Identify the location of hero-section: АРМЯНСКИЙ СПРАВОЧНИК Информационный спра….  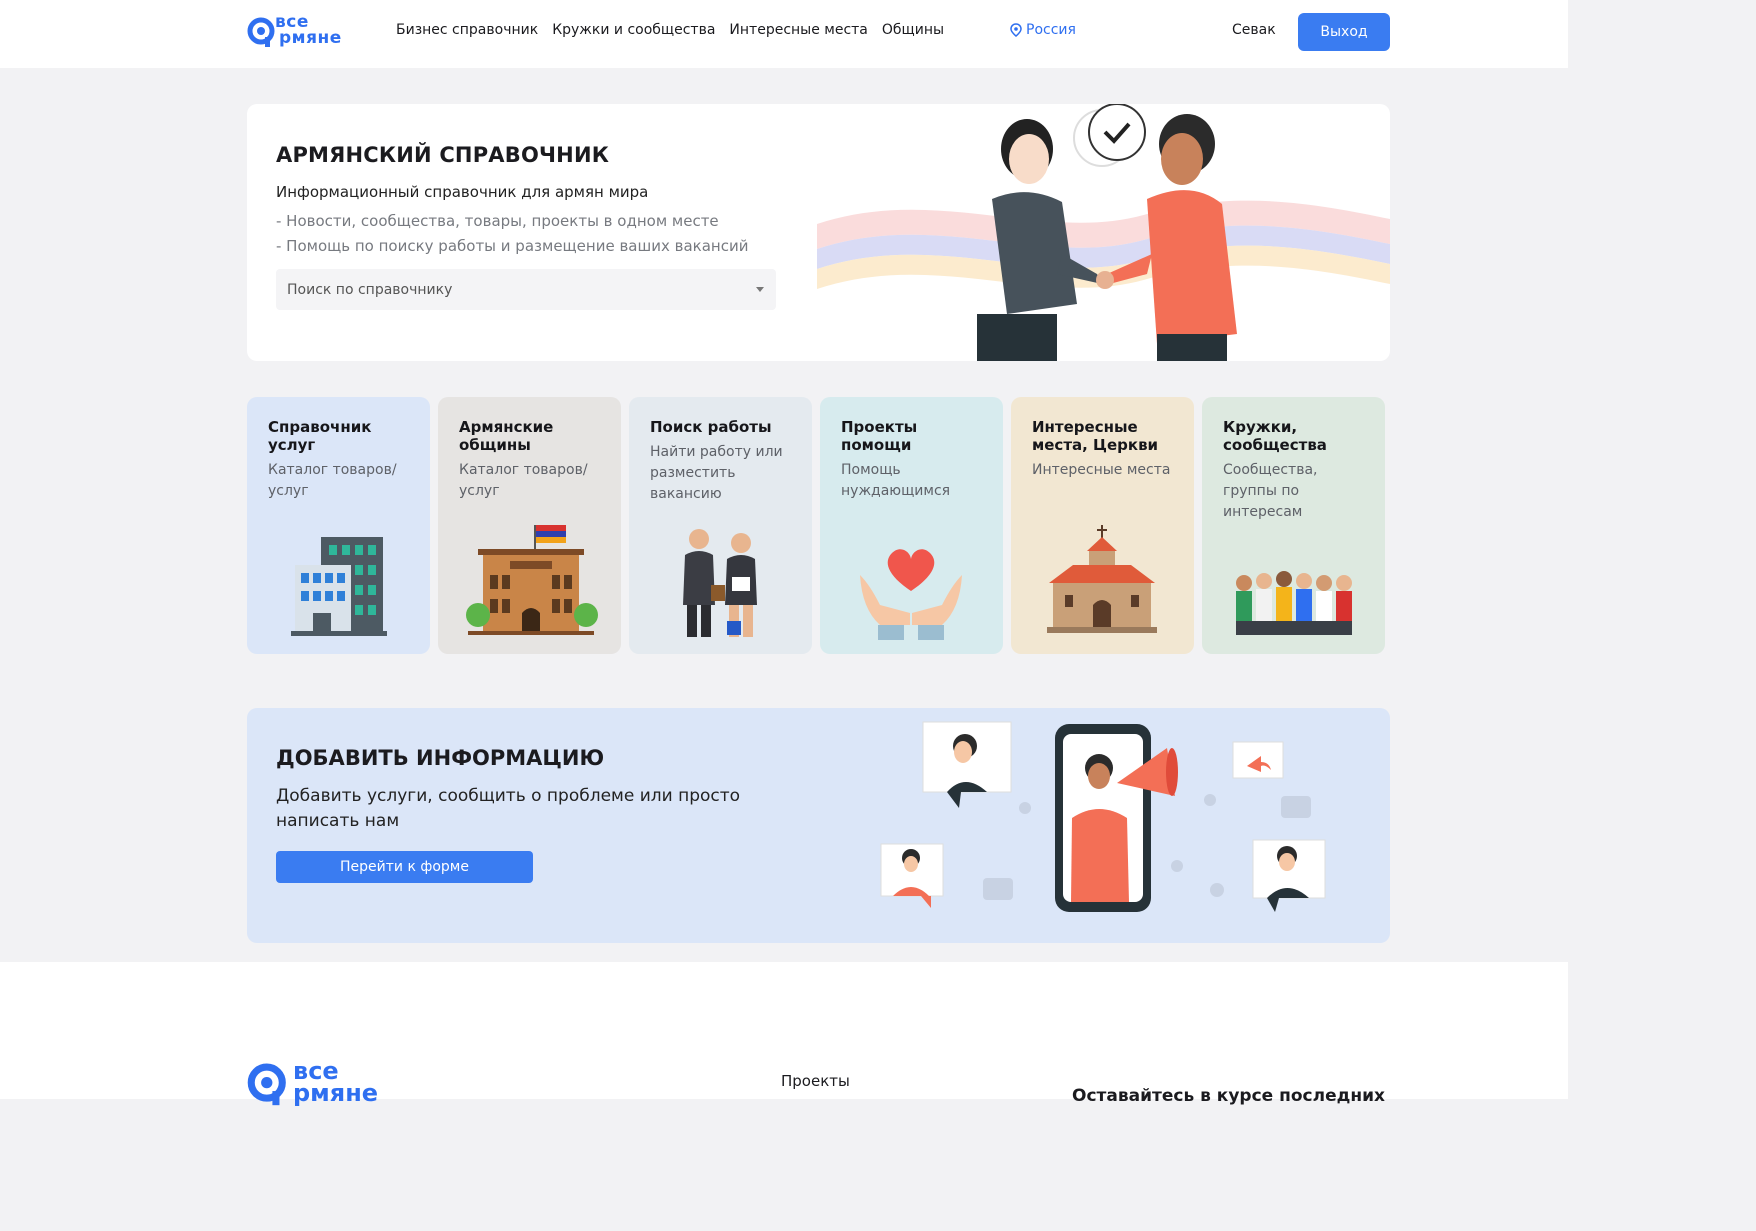
(818, 232).